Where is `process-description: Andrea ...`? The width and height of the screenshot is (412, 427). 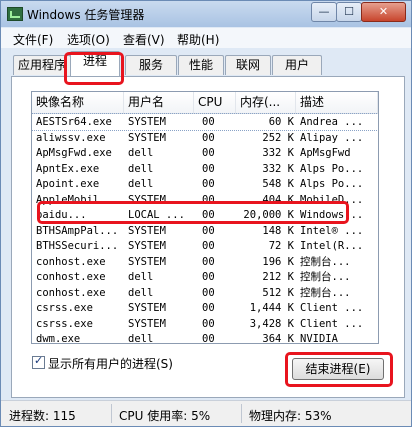
process-description: Andrea ... is located at coordinates (332, 122).